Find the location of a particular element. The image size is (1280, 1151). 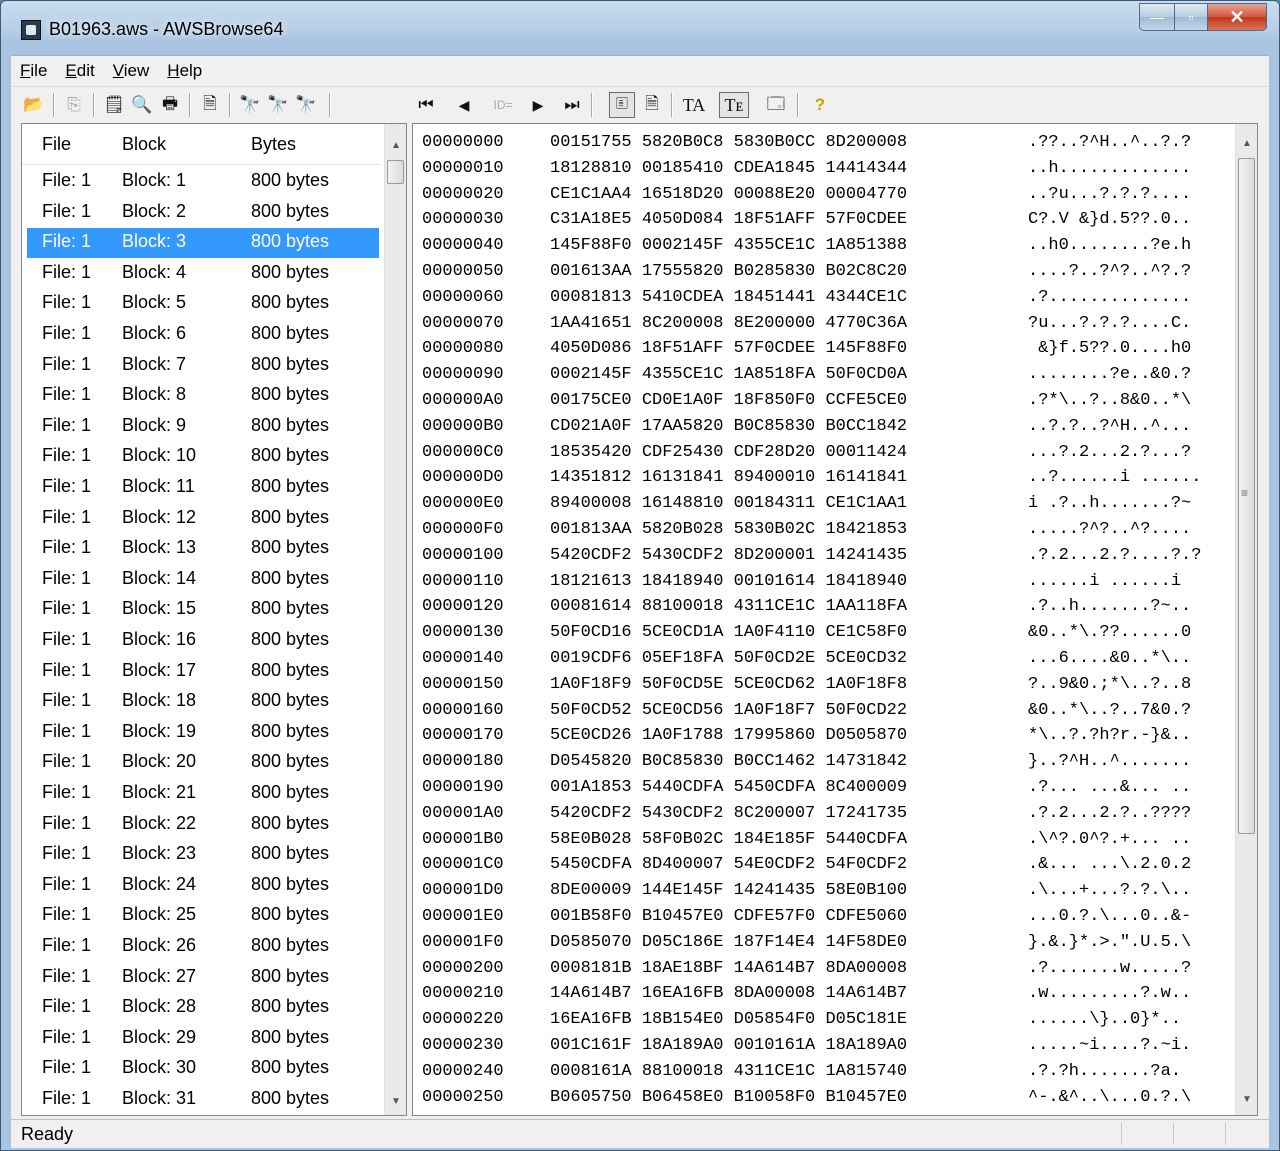

block-list-row: File: 1 Block: 7 800 bytes is located at coordinates (203, 366).